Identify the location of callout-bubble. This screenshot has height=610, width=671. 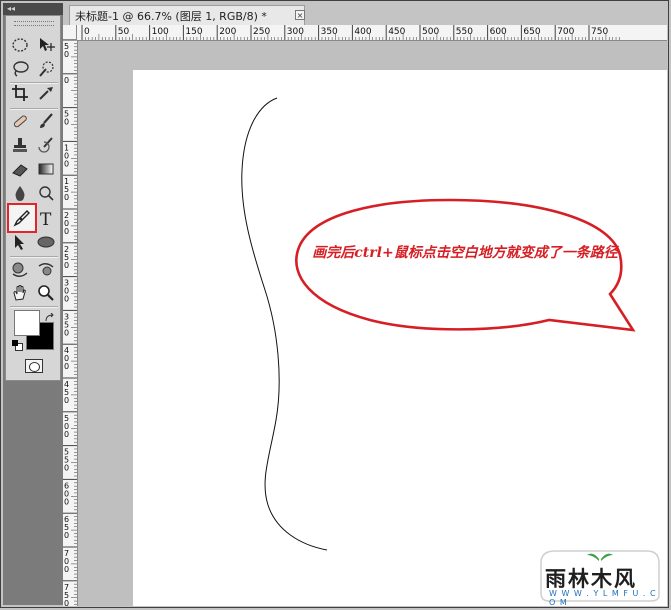
(465, 265).